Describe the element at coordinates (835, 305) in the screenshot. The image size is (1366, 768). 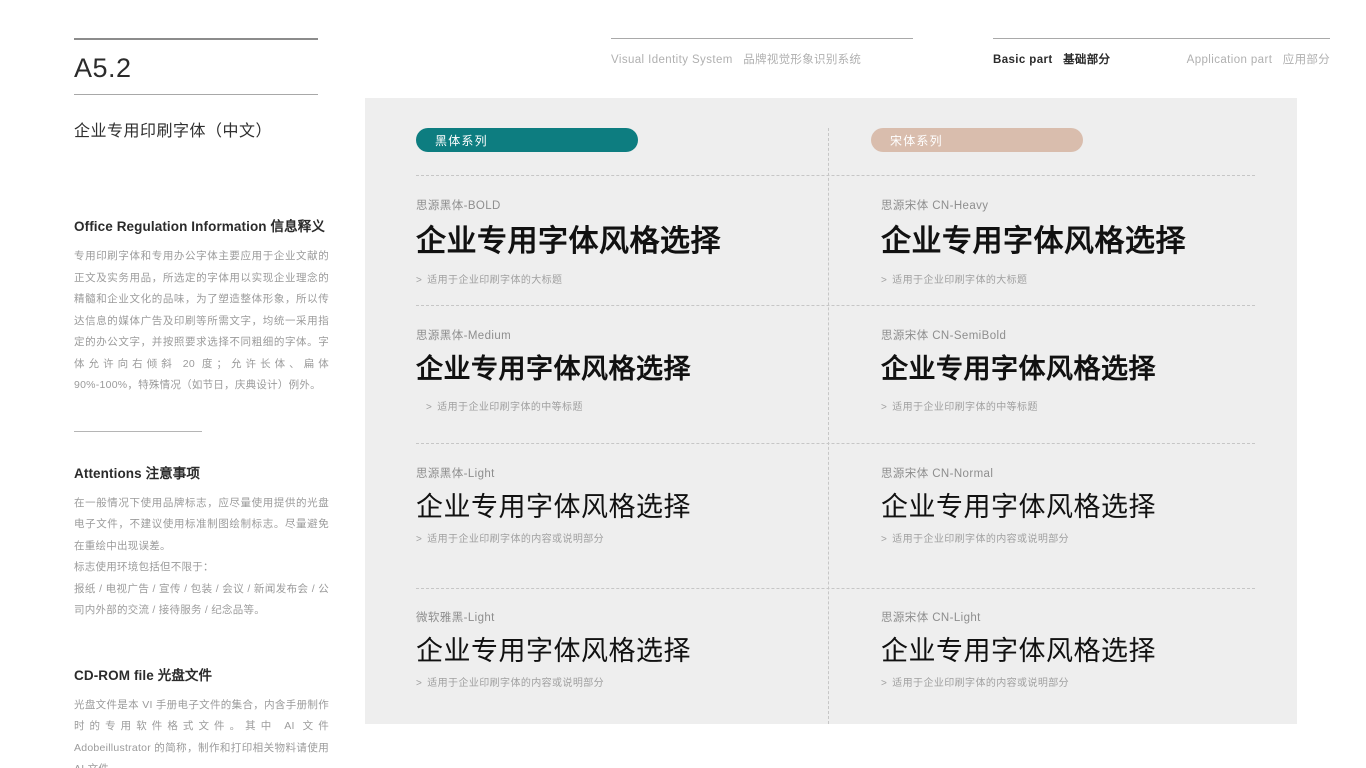
I see `divider-dashed-h2` at that location.